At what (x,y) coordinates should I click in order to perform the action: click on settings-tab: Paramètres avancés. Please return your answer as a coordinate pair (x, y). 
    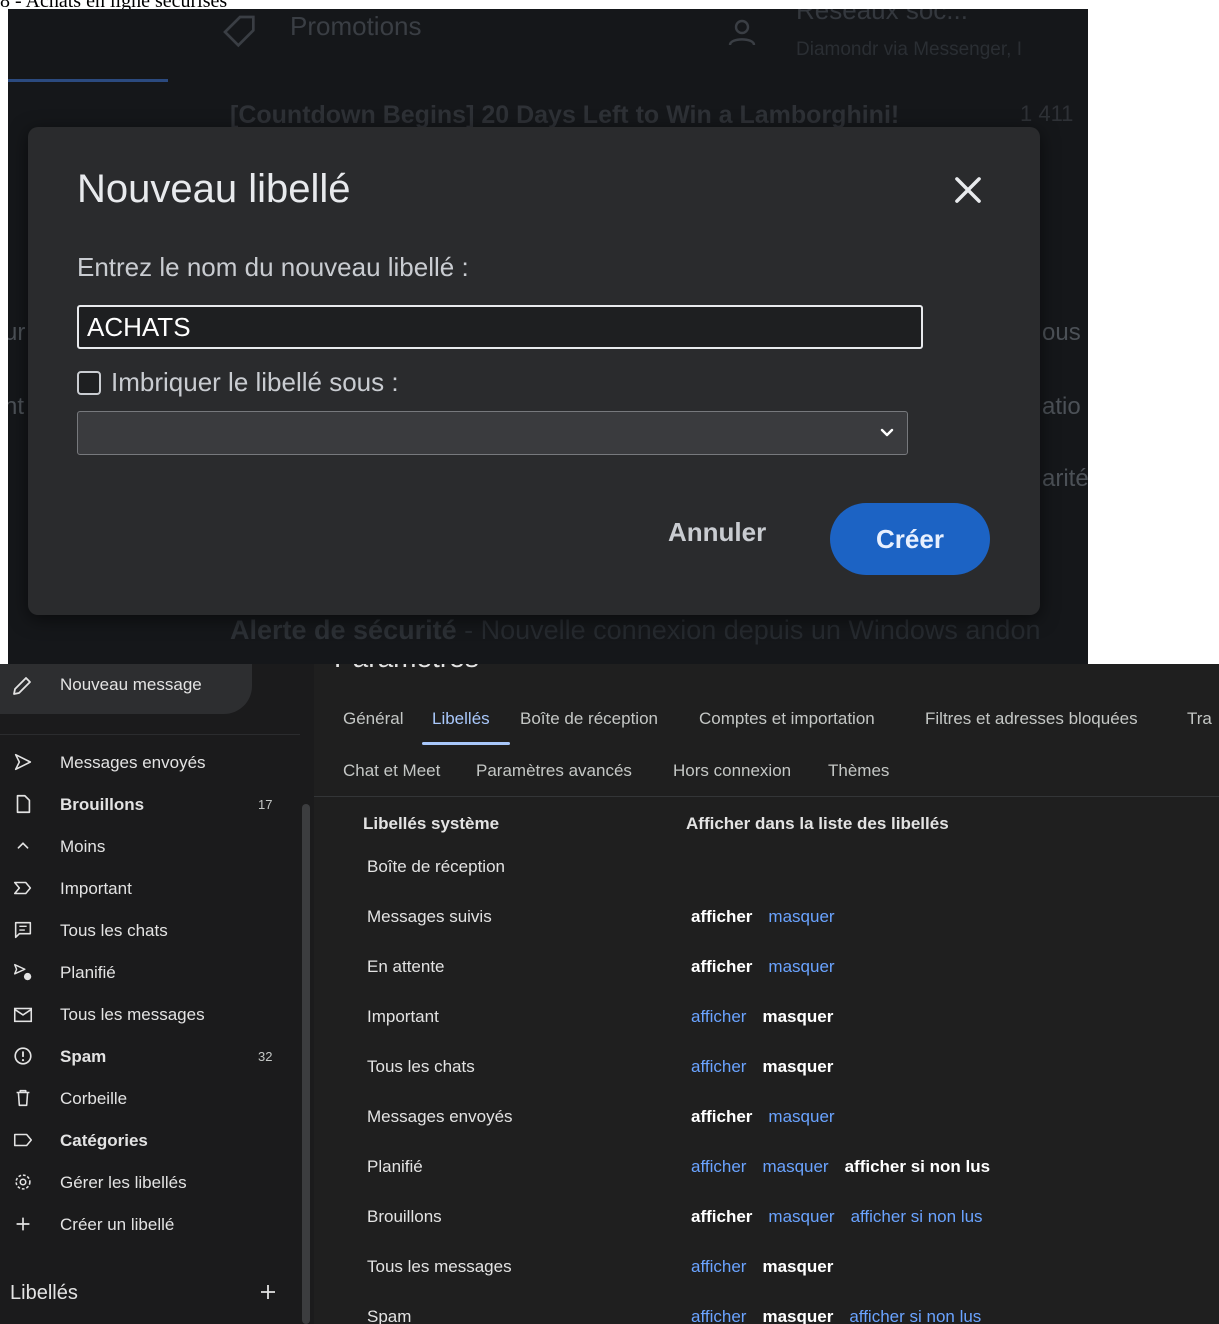
    Looking at the image, I should click on (554, 771).